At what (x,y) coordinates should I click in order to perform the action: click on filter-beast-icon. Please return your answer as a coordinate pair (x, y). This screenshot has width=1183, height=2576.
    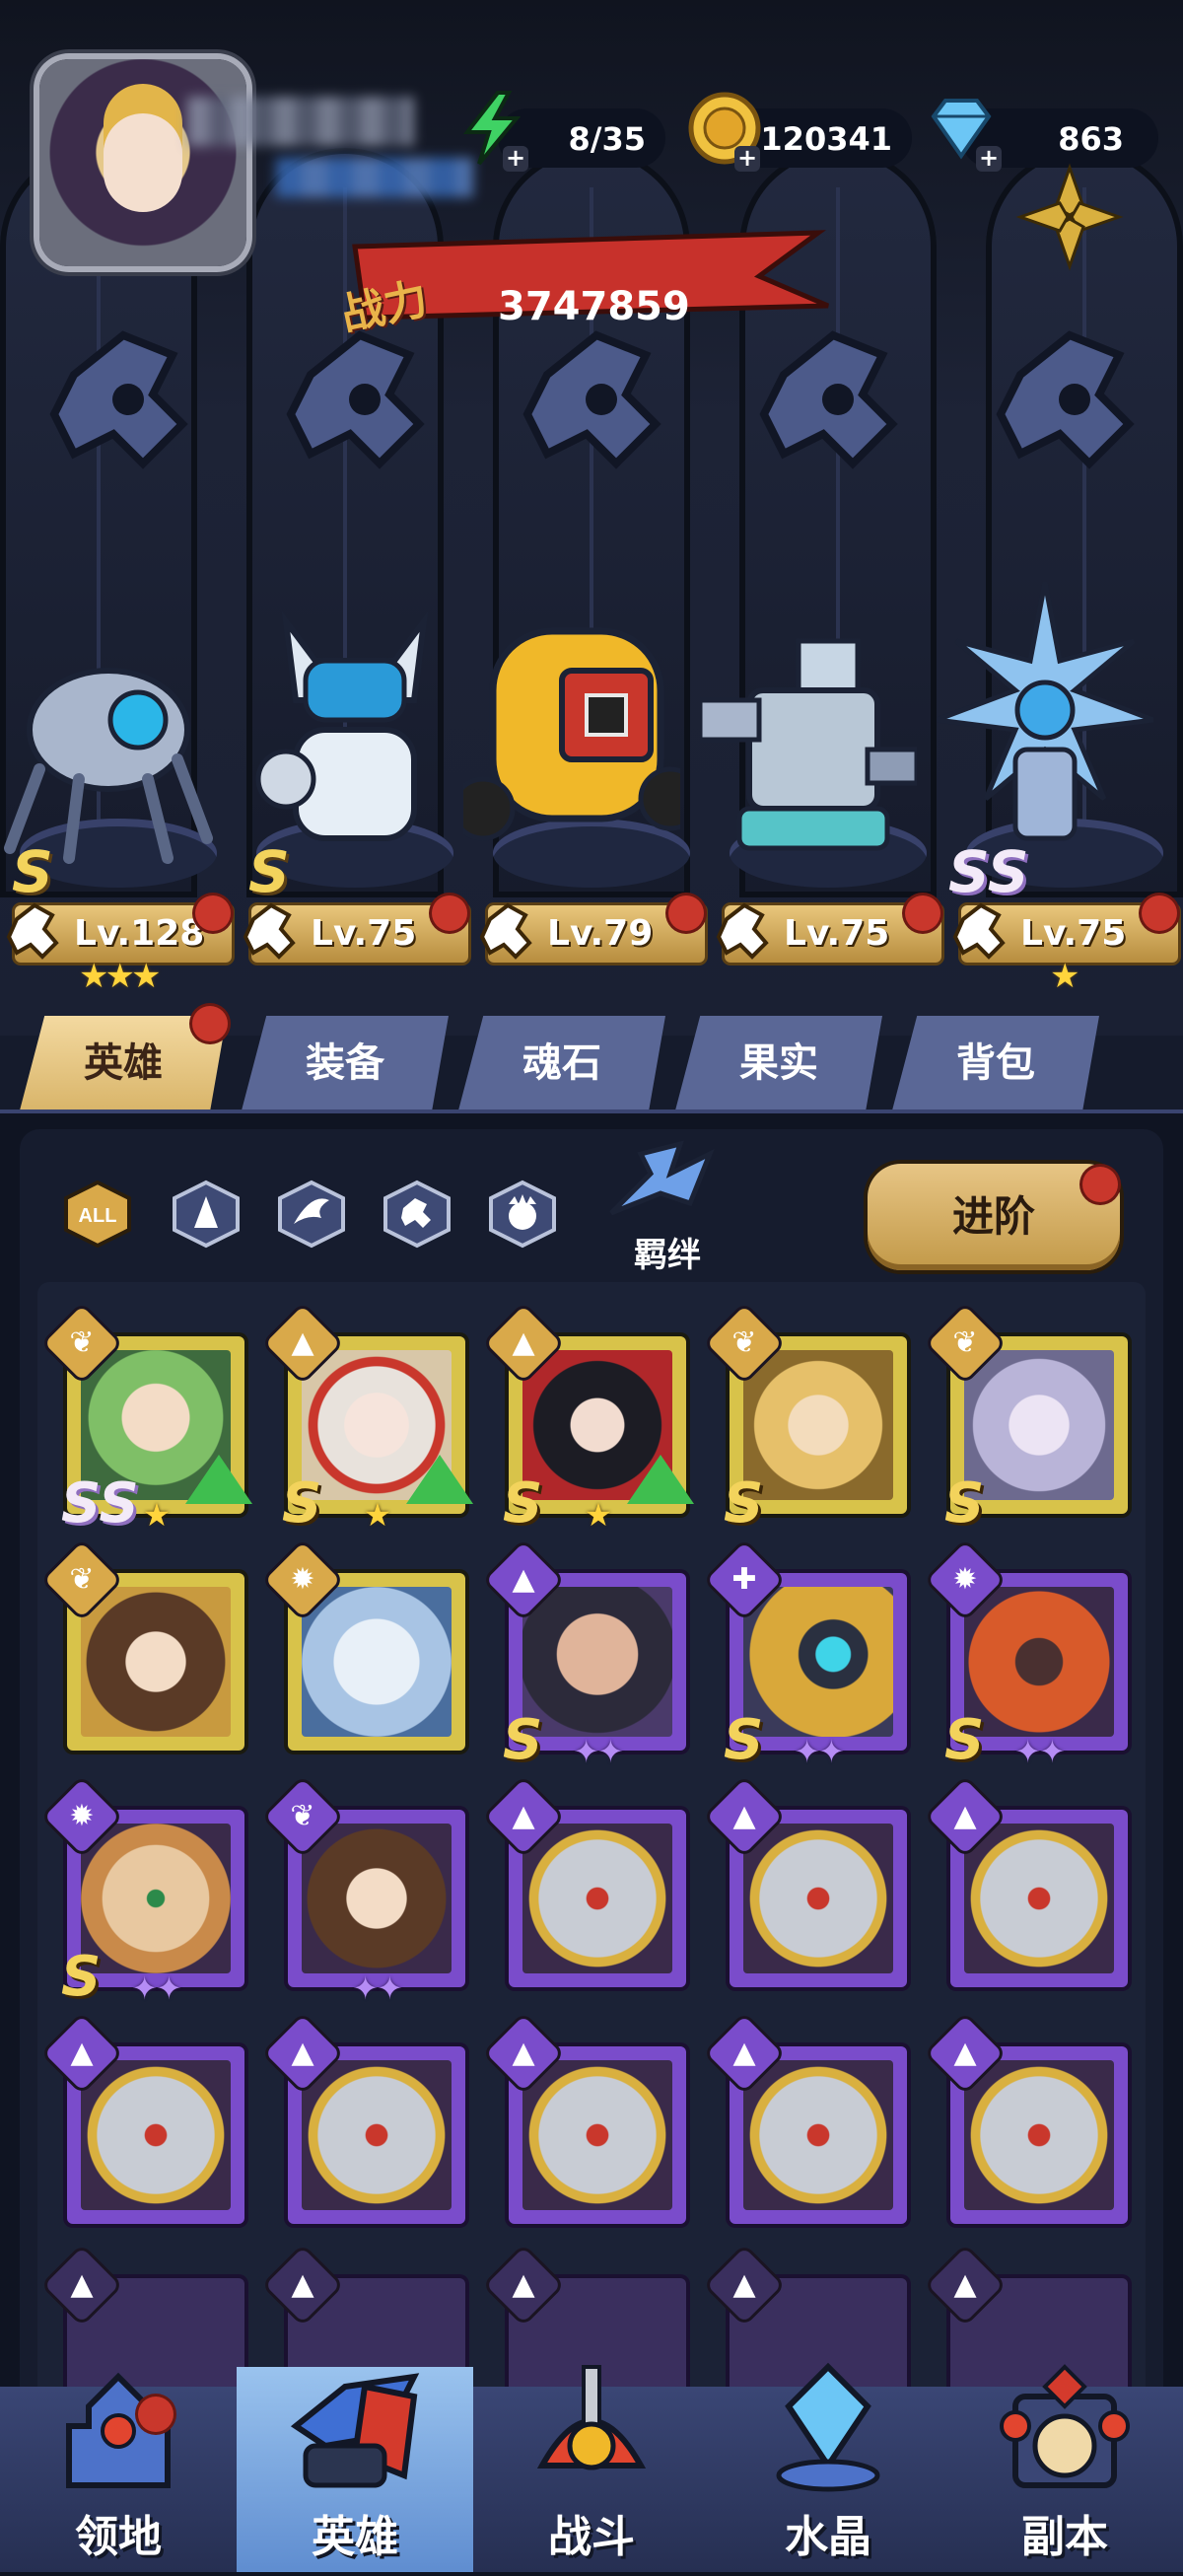
    Looking at the image, I should click on (522, 1214).